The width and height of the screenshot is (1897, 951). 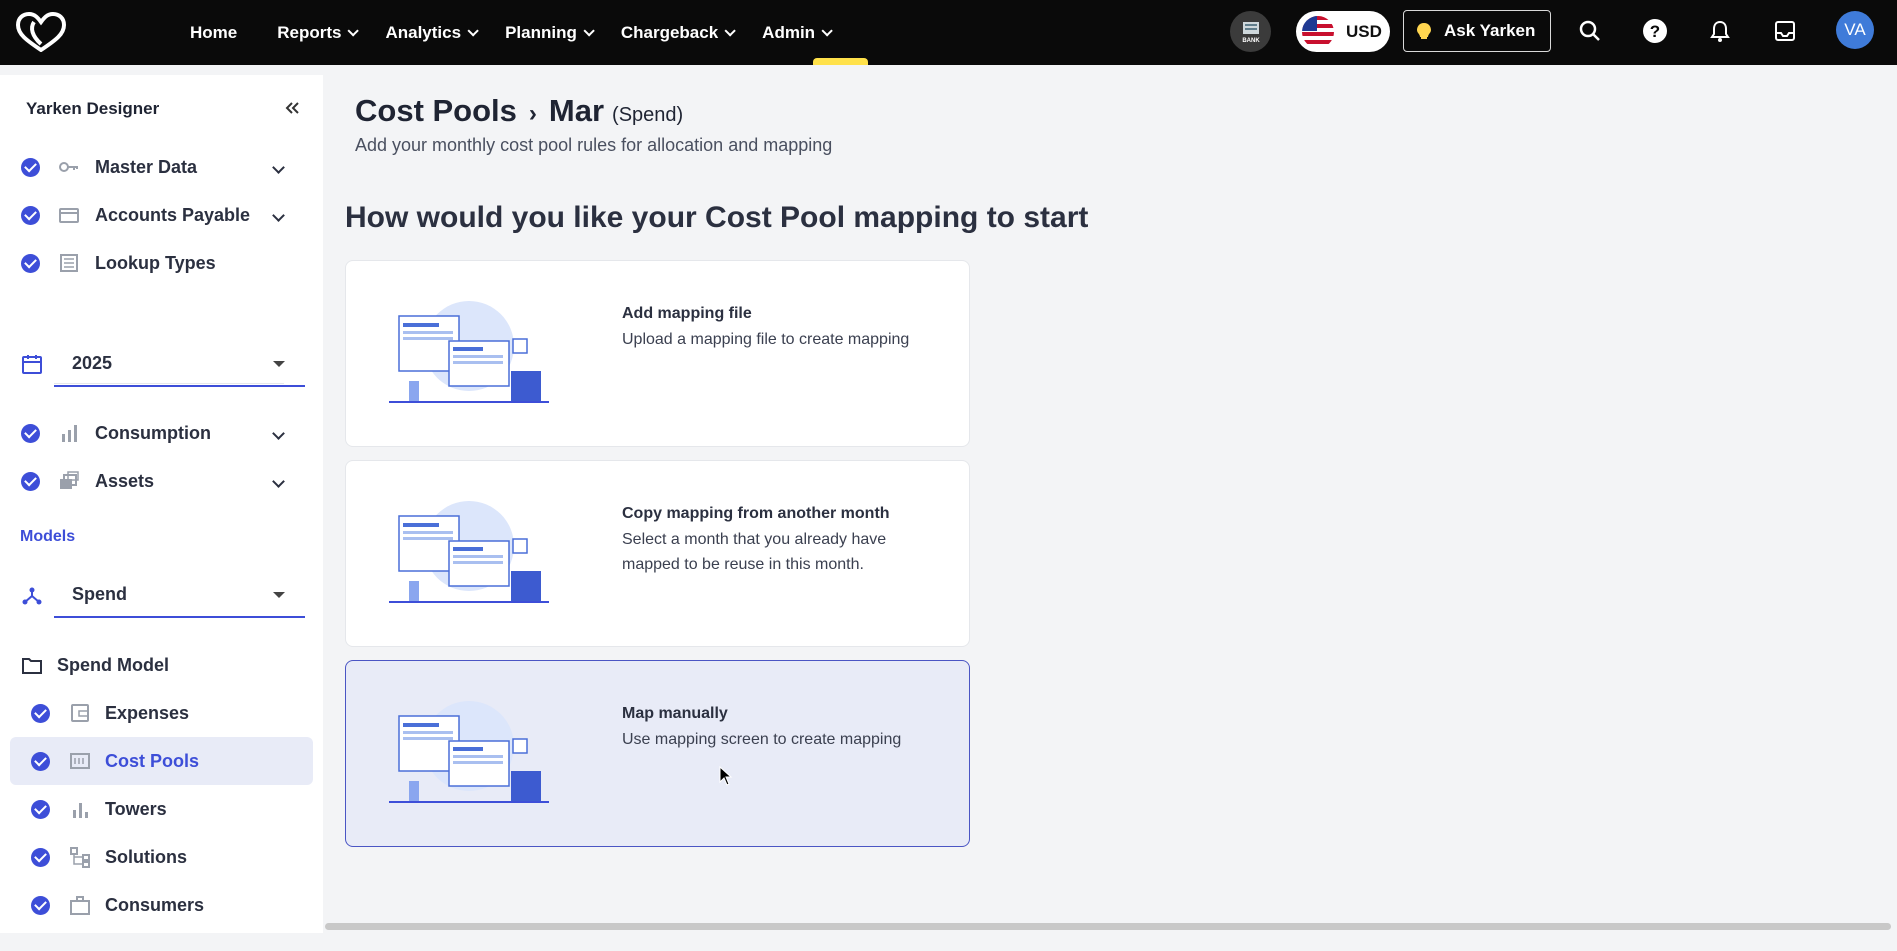 I want to click on sidebar-item-lookup-types: Lookup Types, so click(x=156, y=263).